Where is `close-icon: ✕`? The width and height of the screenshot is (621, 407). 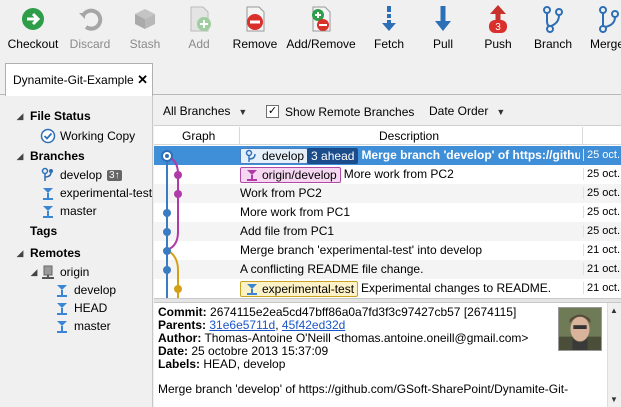 close-icon: ✕ is located at coordinates (142, 80).